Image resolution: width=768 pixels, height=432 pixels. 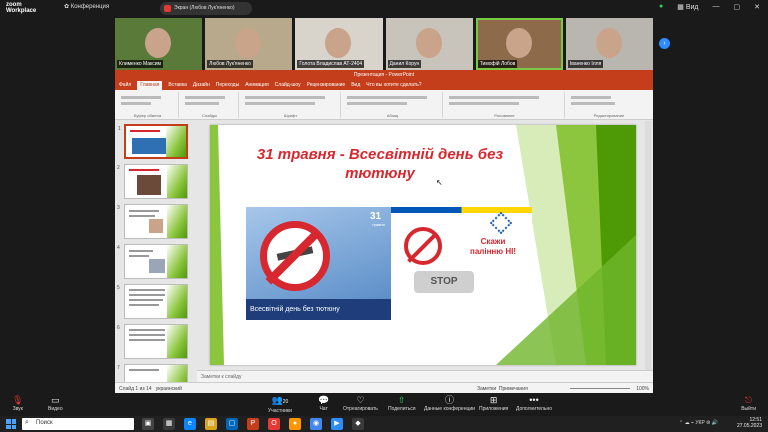 What do you see at coordinates (148, 424) in the screenshot?
I see `task-view-icon: ▣` at bounding box center [148, 424].